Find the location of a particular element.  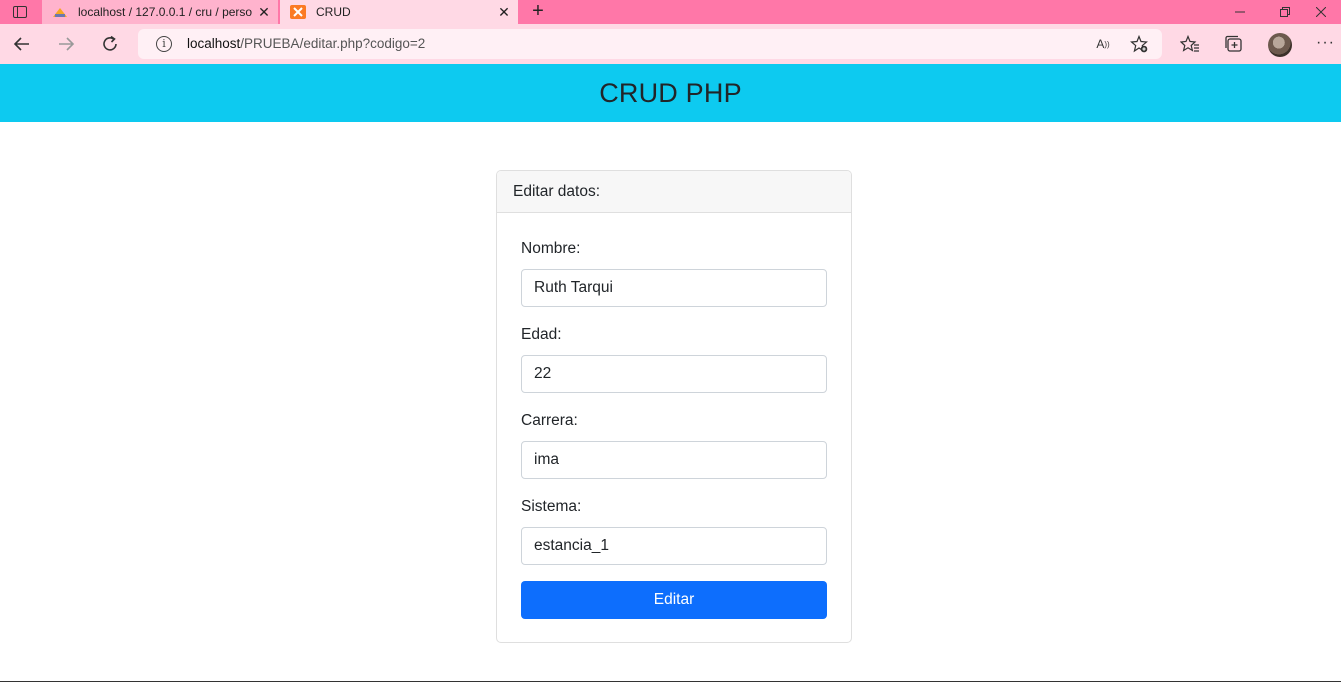

forward-button is located at coordinates (66, 44).